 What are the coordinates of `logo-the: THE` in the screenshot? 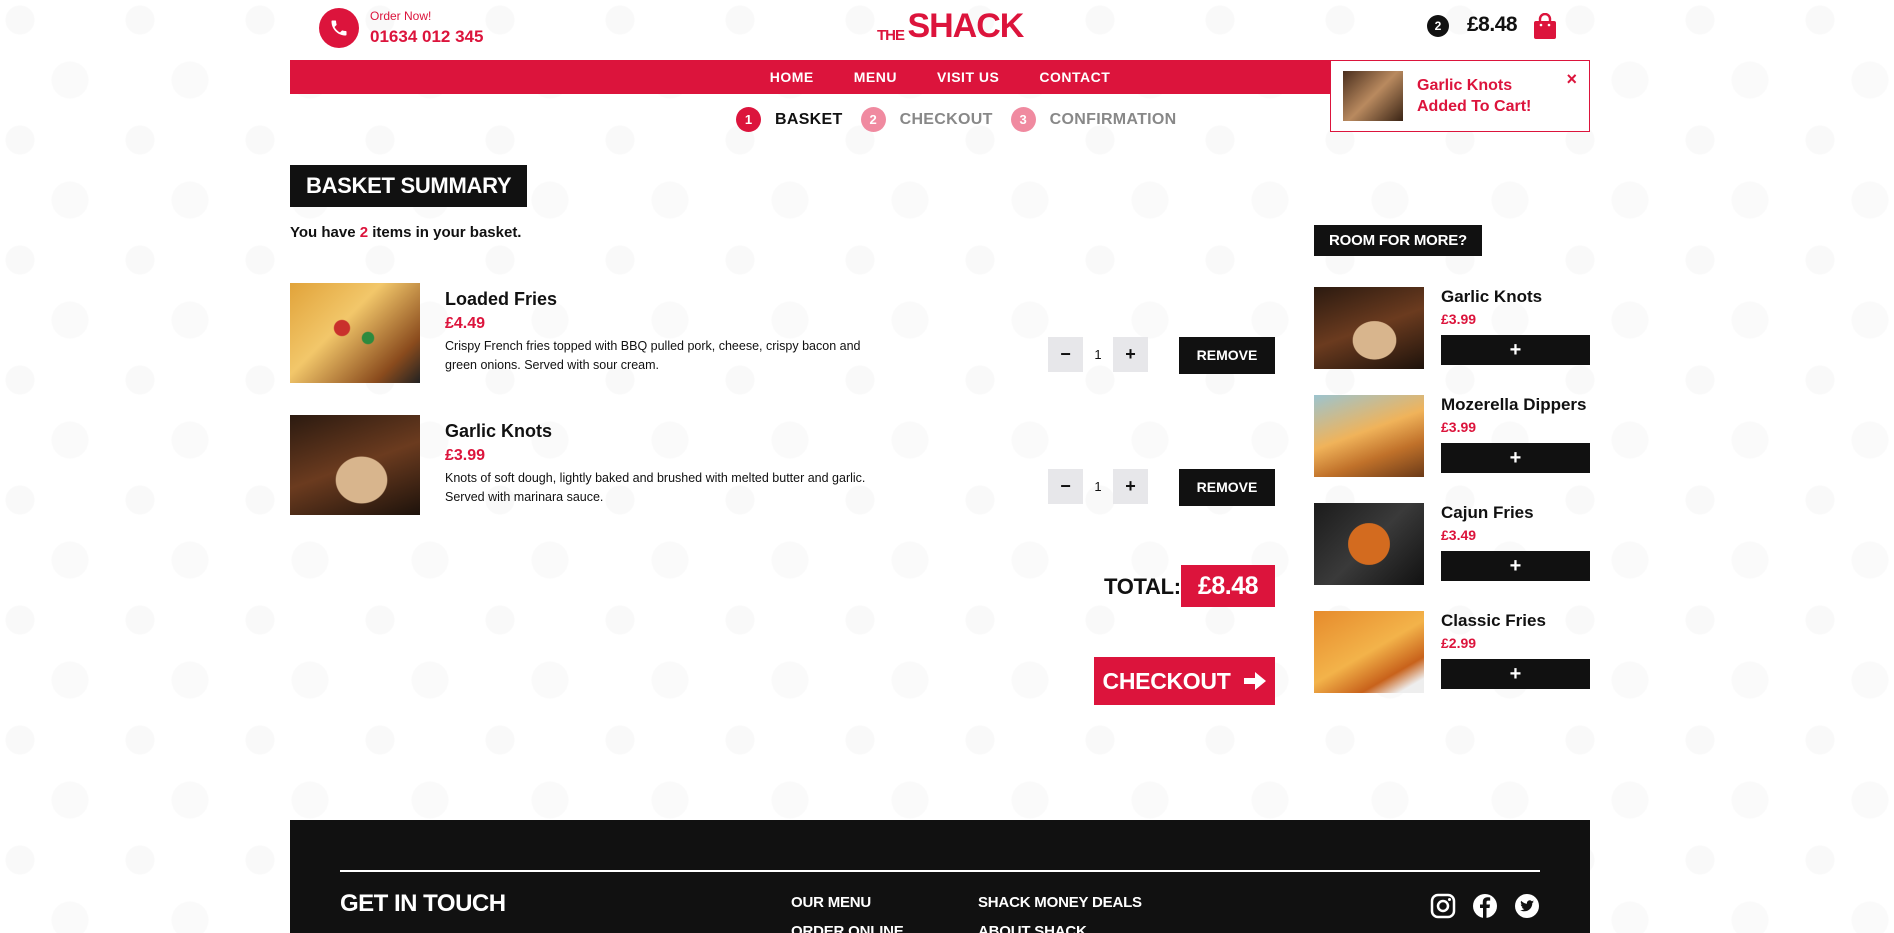 It's located at (891, 35).